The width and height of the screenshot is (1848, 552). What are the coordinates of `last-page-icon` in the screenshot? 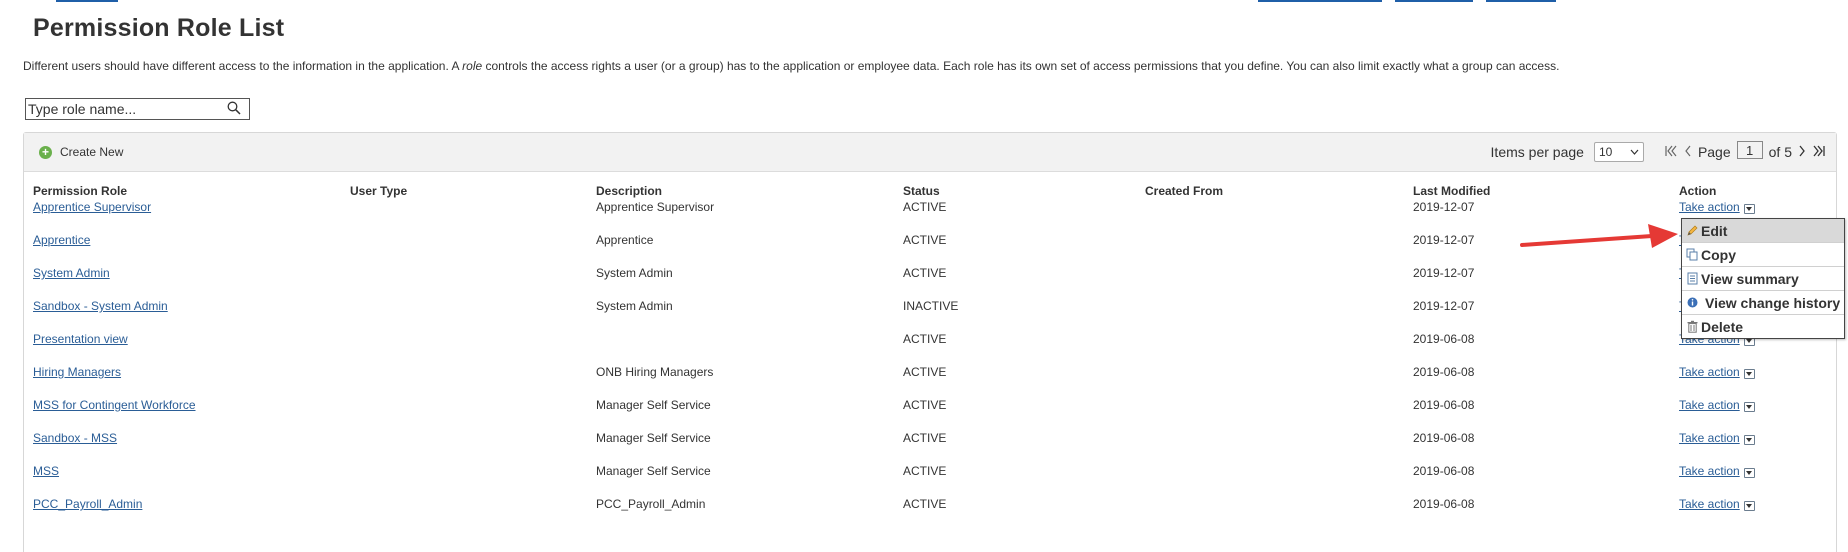 It's located at (1819, 152).